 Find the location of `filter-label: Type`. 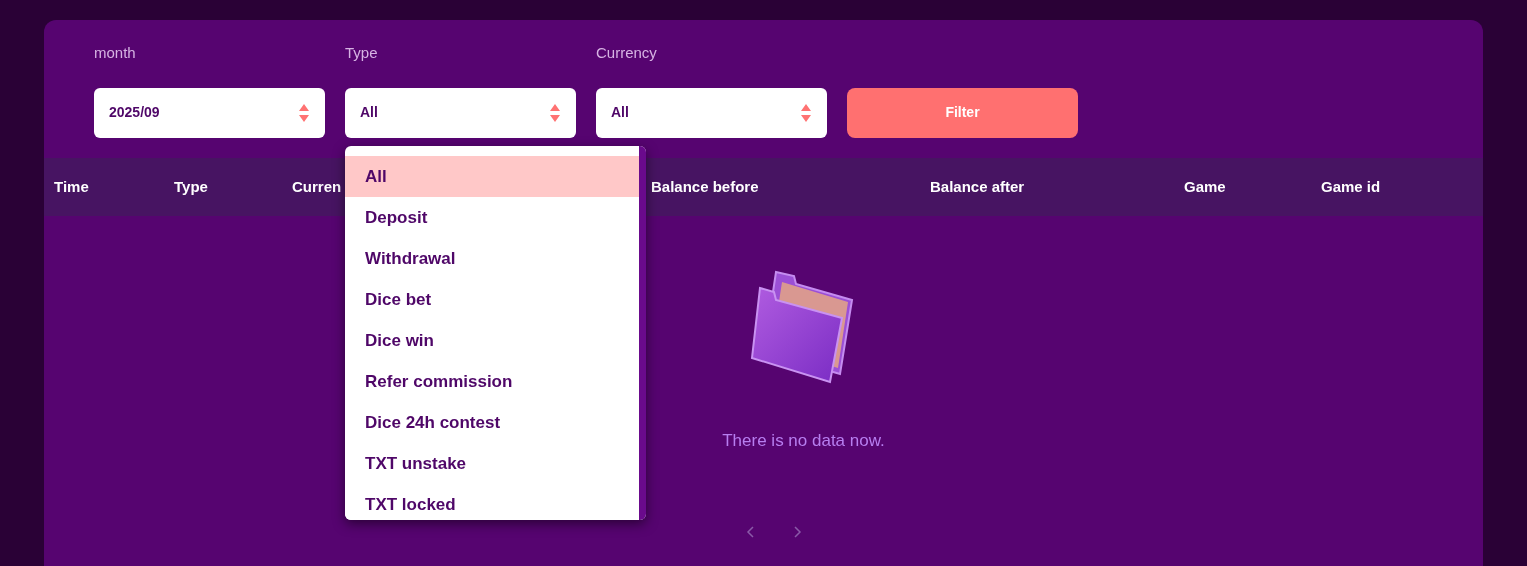

filter-label: Type is located at coordinates (362, 53).